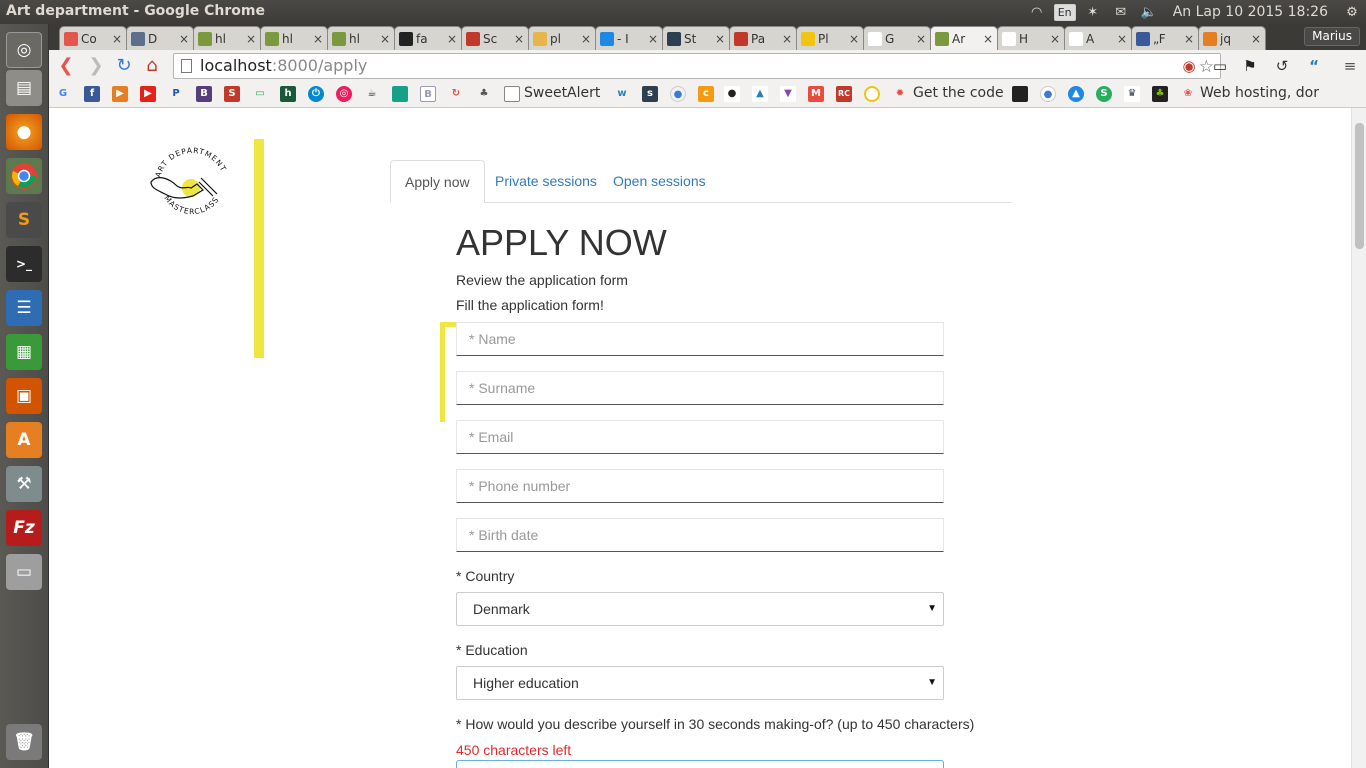  What do you see at coordinates (152, 66) in the screenshot?
I see `home-button: ⌂` at bounding box center [152, 66].